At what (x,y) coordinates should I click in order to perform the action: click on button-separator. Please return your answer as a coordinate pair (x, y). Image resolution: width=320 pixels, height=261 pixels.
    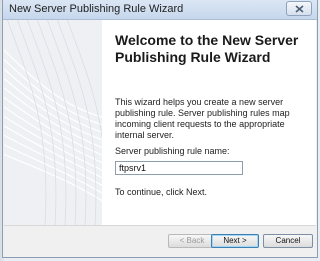
    Looking at the image, I should click on (160, 225).